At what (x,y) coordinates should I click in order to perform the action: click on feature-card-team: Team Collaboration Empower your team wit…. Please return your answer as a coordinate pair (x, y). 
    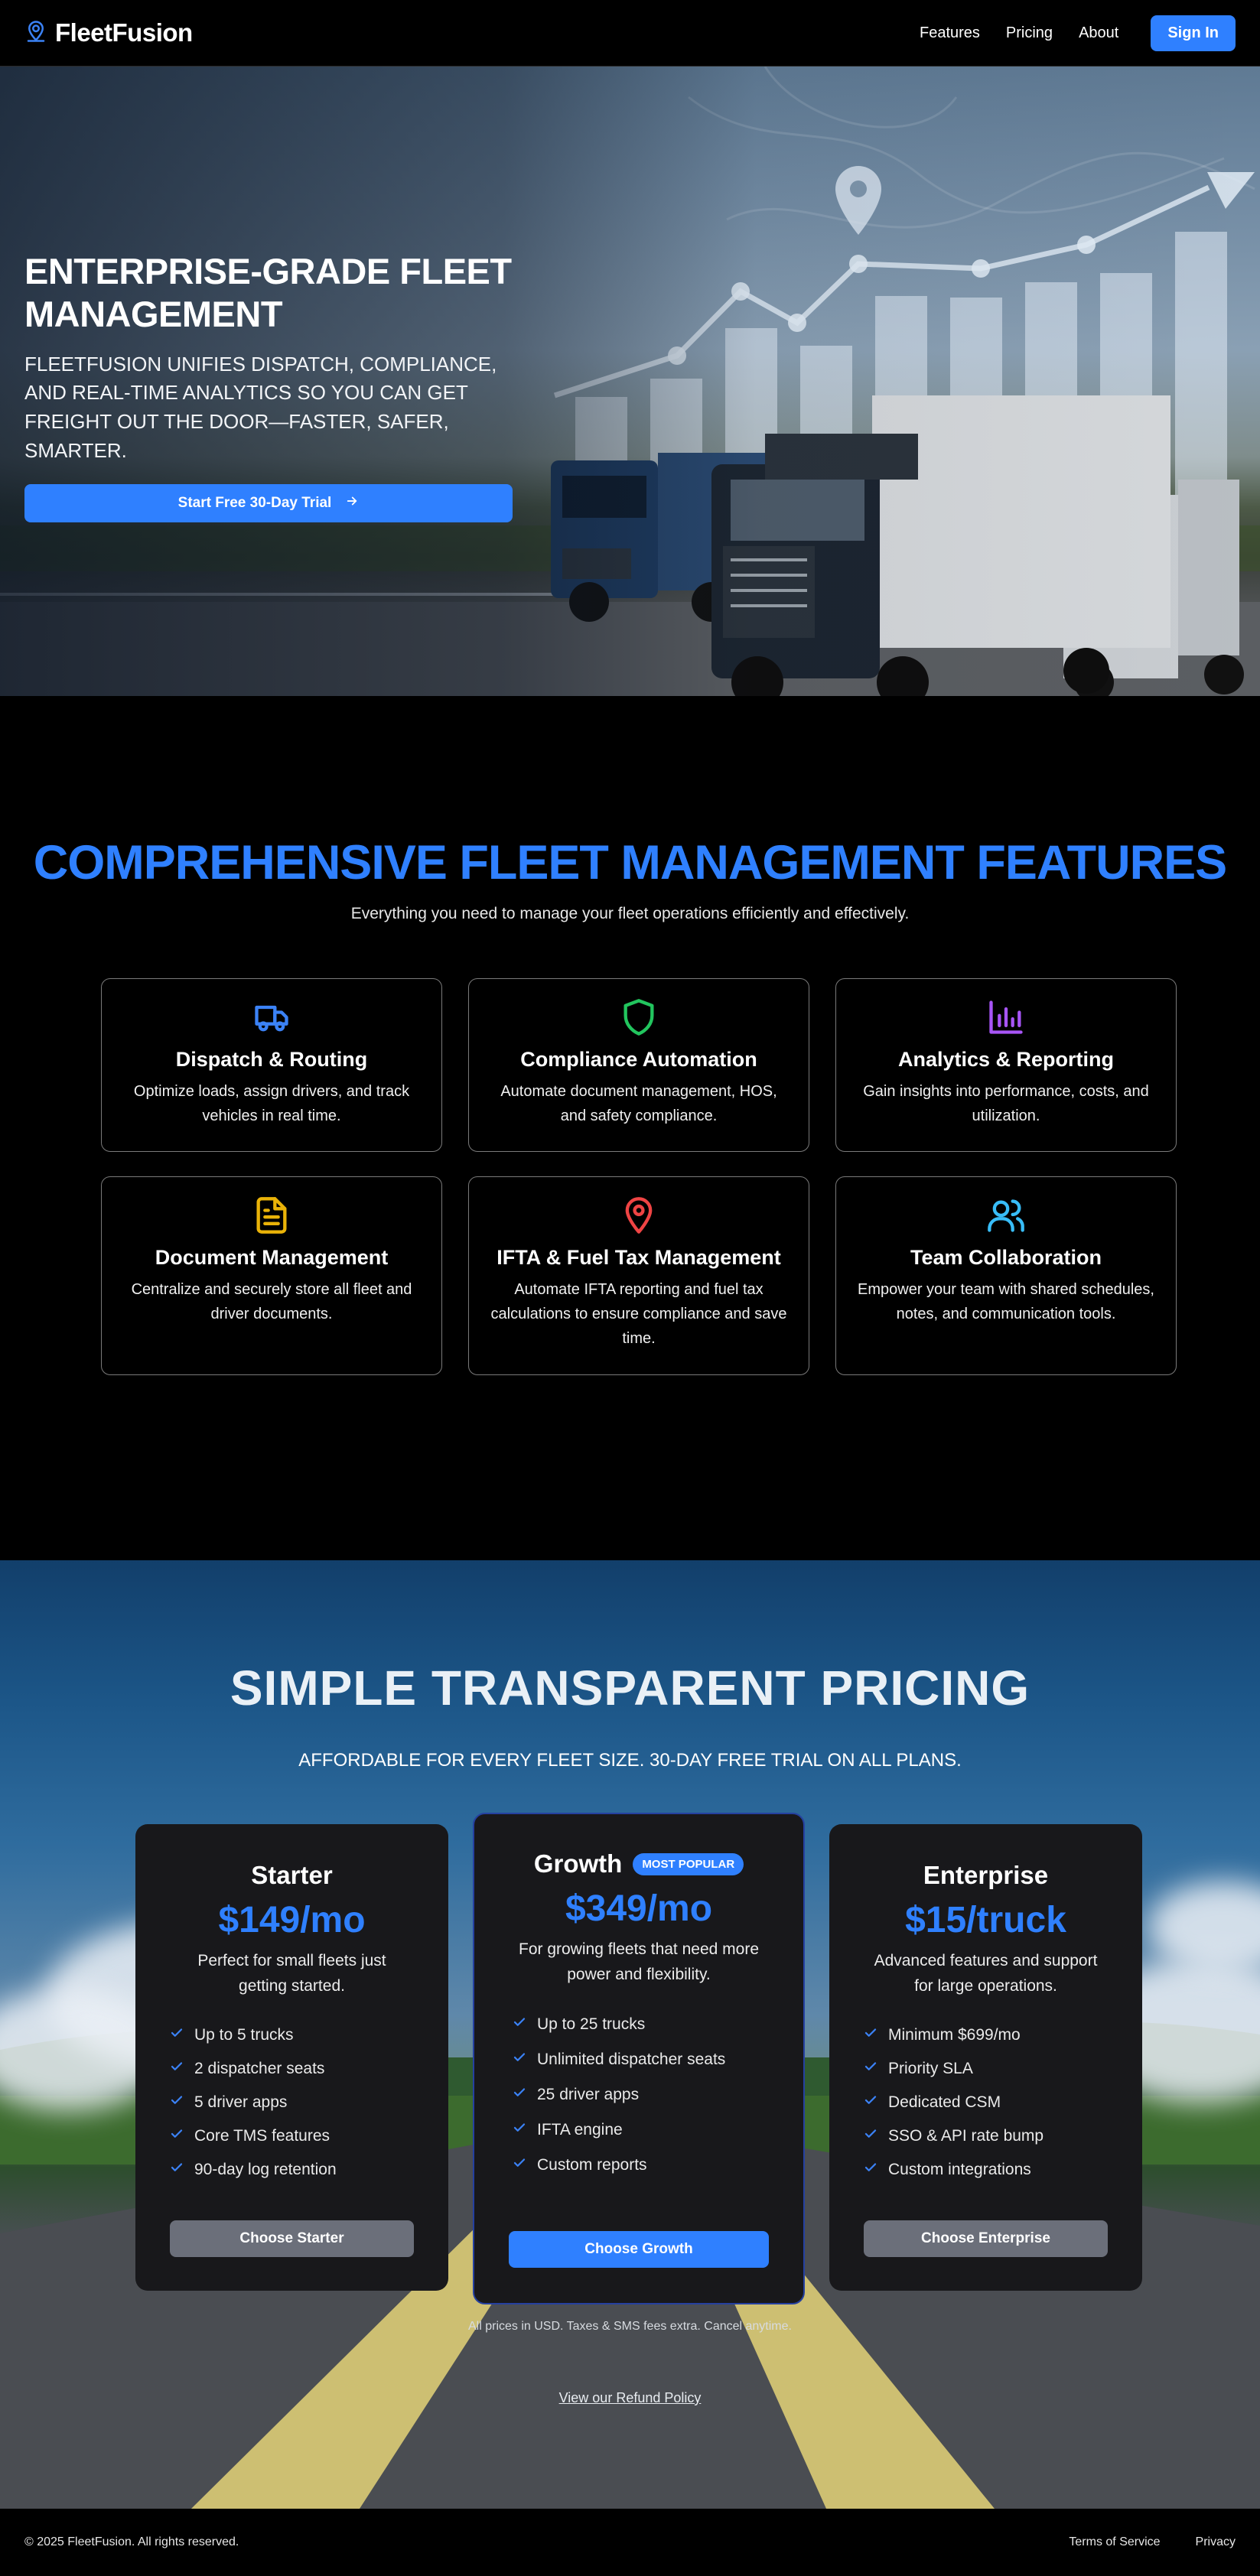
    Looking at the image, I should click on (1006, 1275).